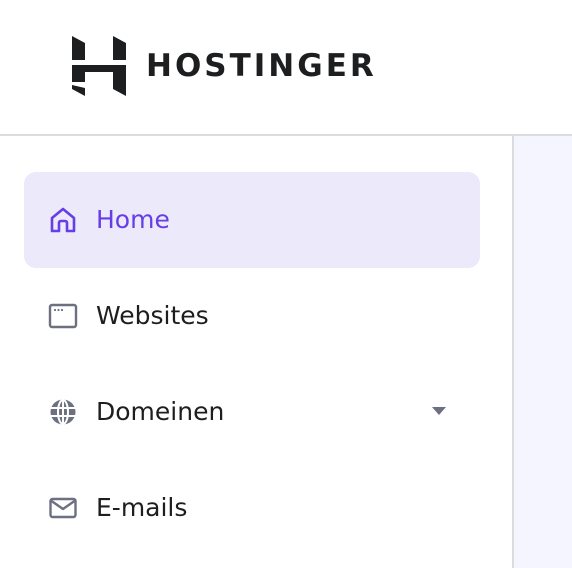 Image resolution: width=572 pixels, height=568 pixels. What do you see at coordinates (63, 412) in the screenshot?
I see `globe-icon` at bounding box center [63, 412].